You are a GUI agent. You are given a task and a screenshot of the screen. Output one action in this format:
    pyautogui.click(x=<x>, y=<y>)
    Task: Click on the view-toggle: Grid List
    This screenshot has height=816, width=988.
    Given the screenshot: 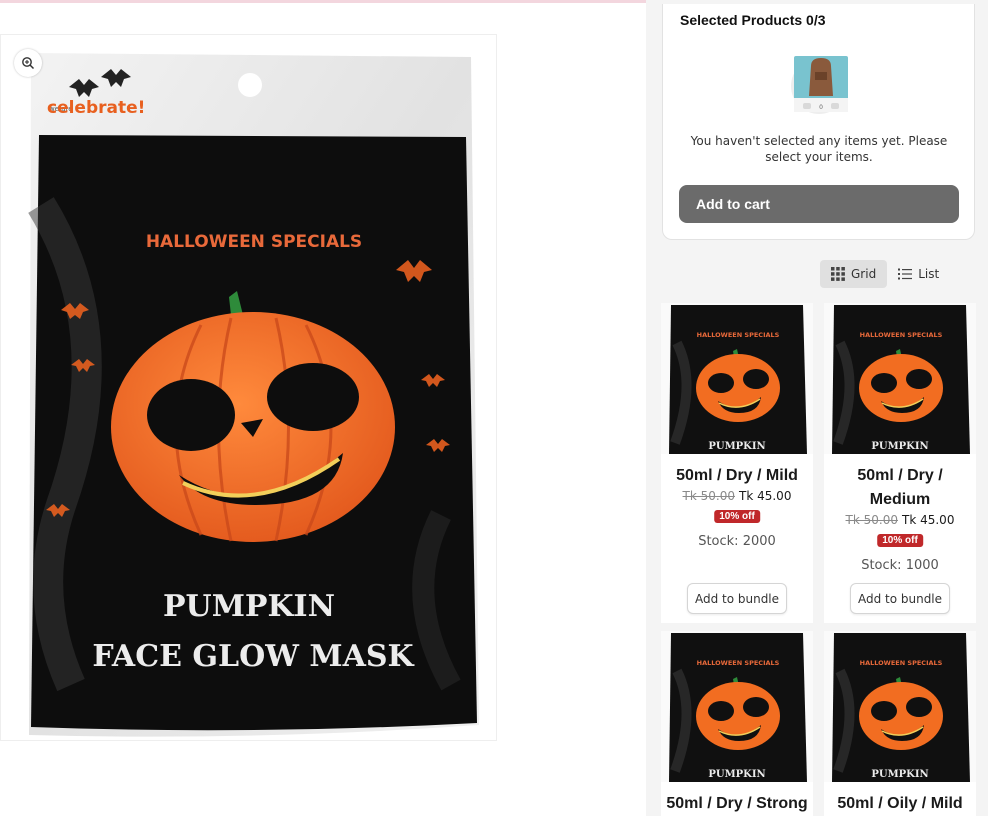 What is the action you would take?
    pyautogui.click(x=885, y=274)
    